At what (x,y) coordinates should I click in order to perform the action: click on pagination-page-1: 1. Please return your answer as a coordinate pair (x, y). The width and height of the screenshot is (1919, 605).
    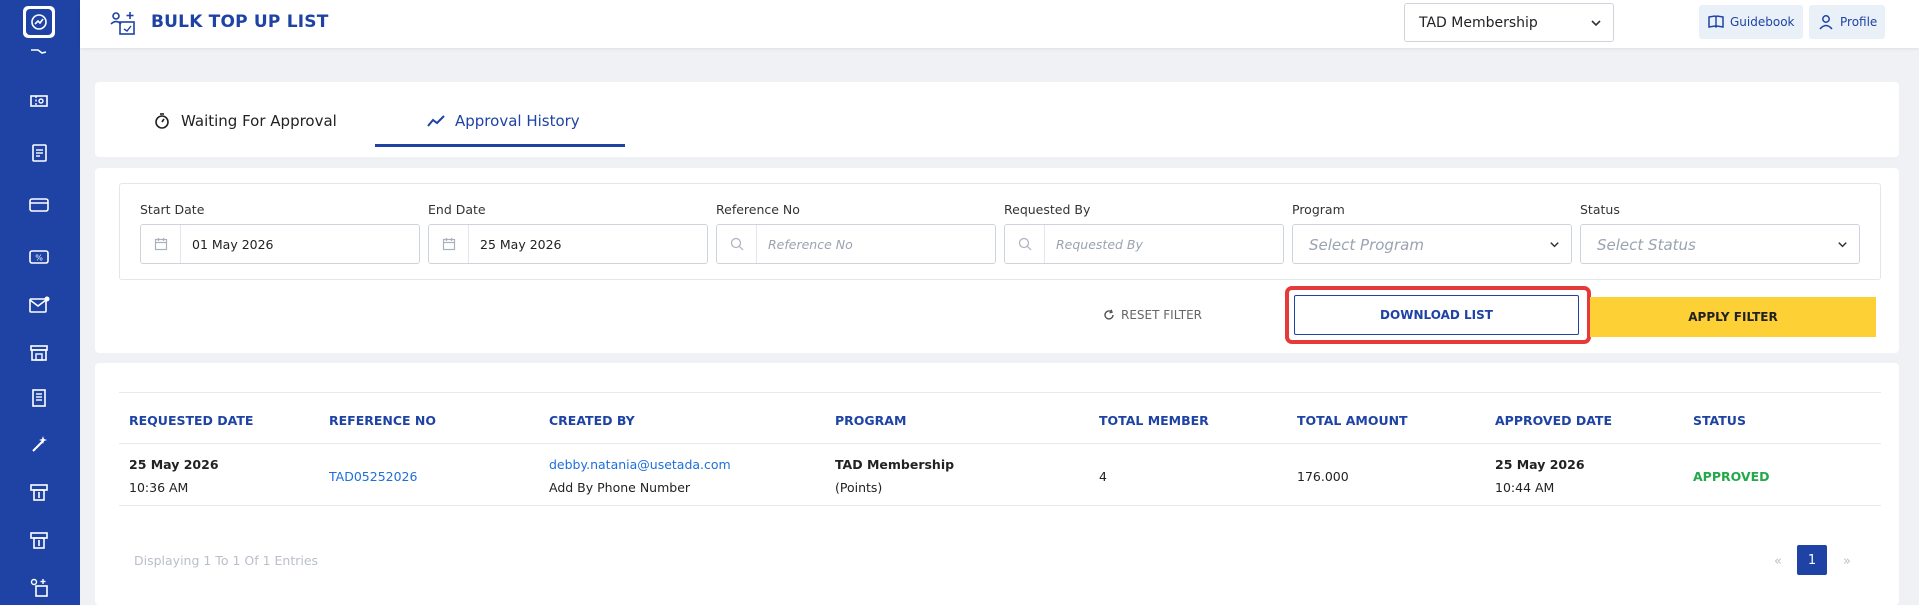
    Looking at the image, I should click on (1812, 560).